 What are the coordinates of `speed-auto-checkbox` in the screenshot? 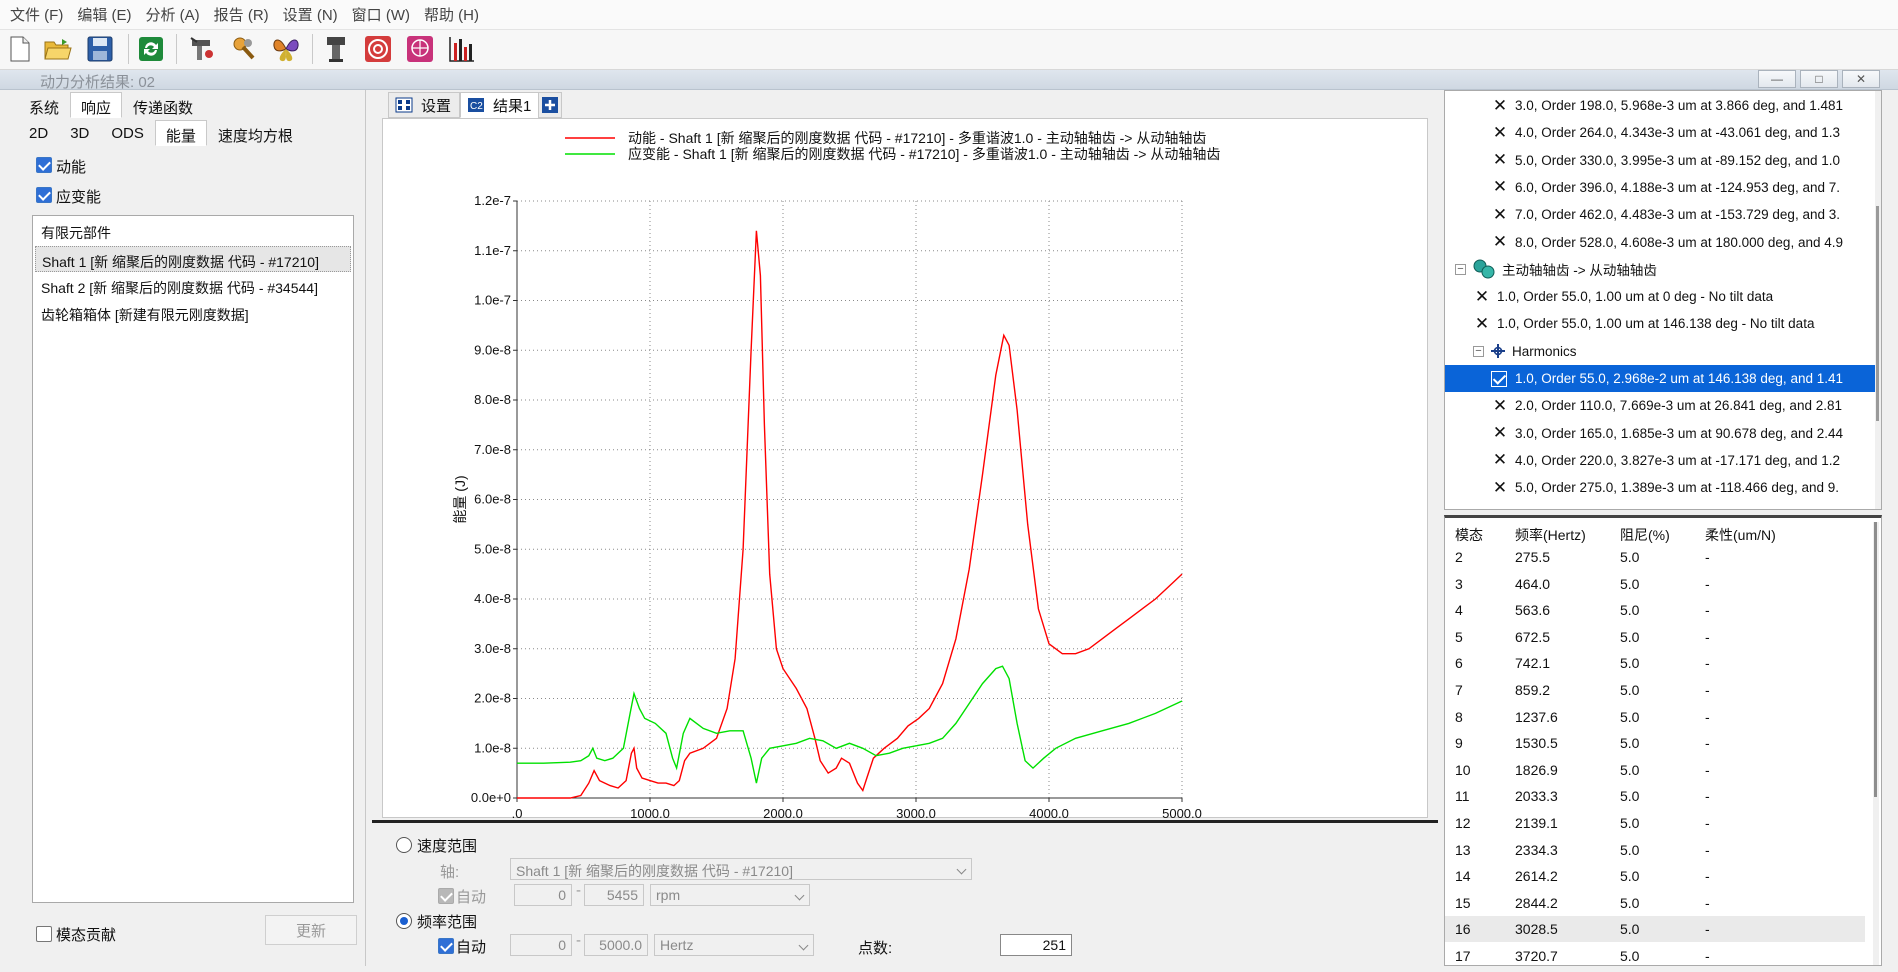 It's located at (446, 896).